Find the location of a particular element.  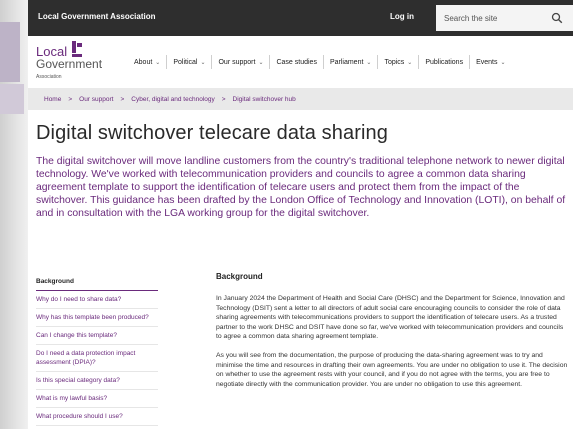

nav-item-case-studies: Case studies is located at coordinates (297, 62).